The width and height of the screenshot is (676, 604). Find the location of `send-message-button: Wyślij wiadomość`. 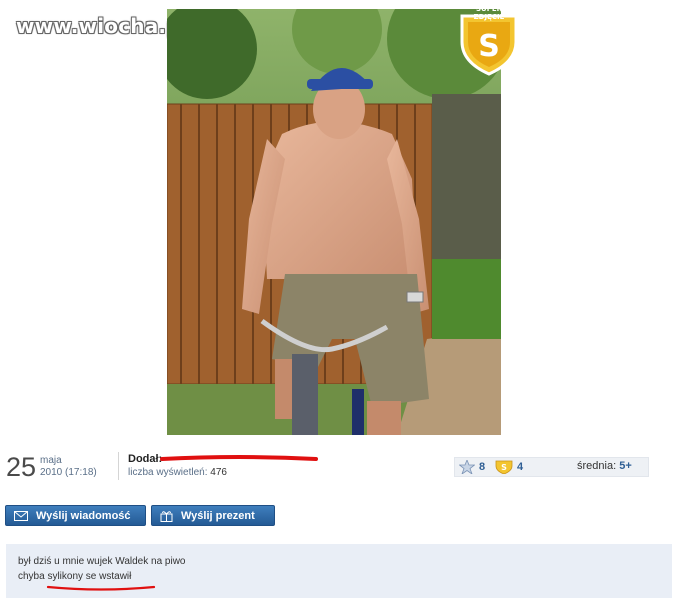

send-message-button: Wyślij wiadomość is located at coordinates (75, 515).